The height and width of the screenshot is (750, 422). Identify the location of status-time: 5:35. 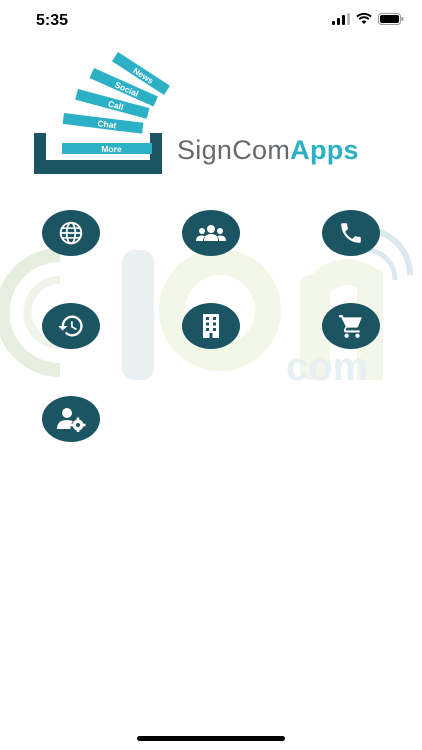
(52, 20).